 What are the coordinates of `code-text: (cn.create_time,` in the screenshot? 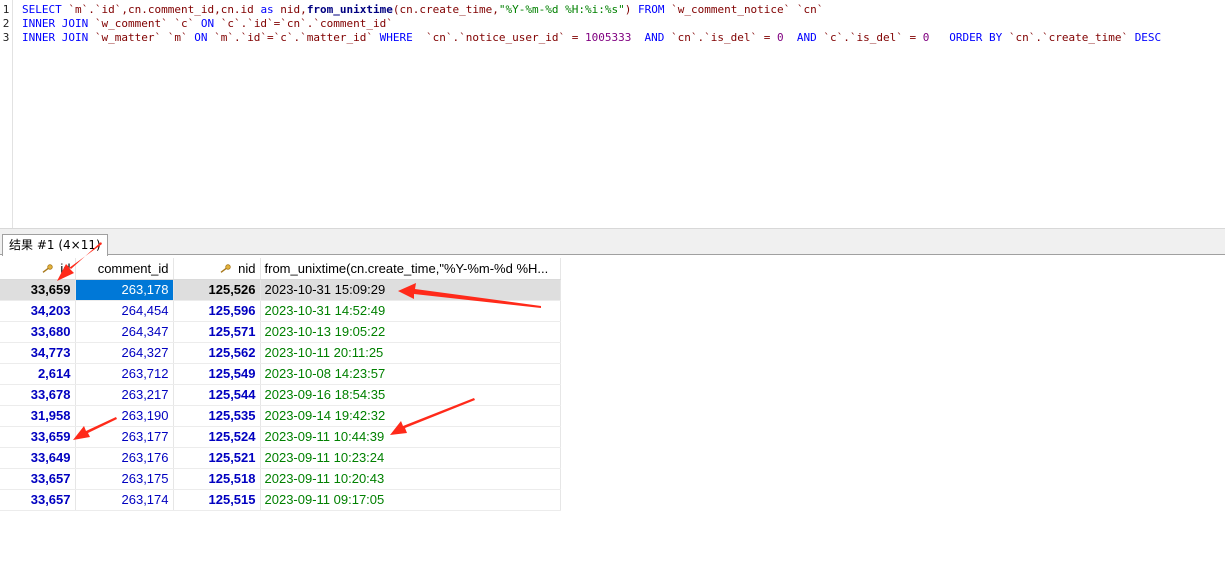 It's located at (445, 9).